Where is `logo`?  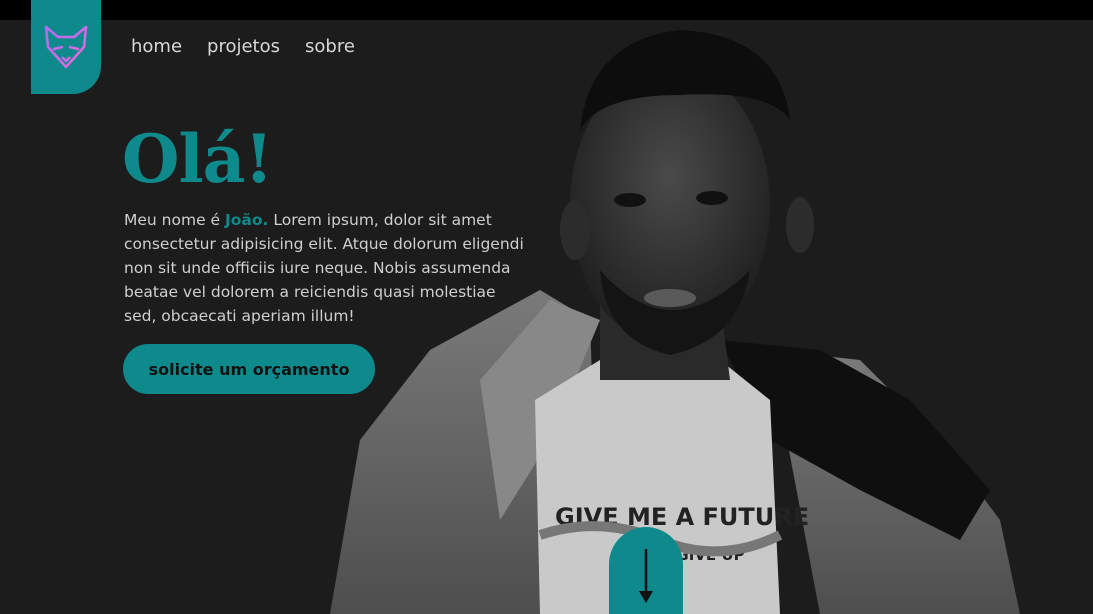
logo is located at coordinates (66, 47).